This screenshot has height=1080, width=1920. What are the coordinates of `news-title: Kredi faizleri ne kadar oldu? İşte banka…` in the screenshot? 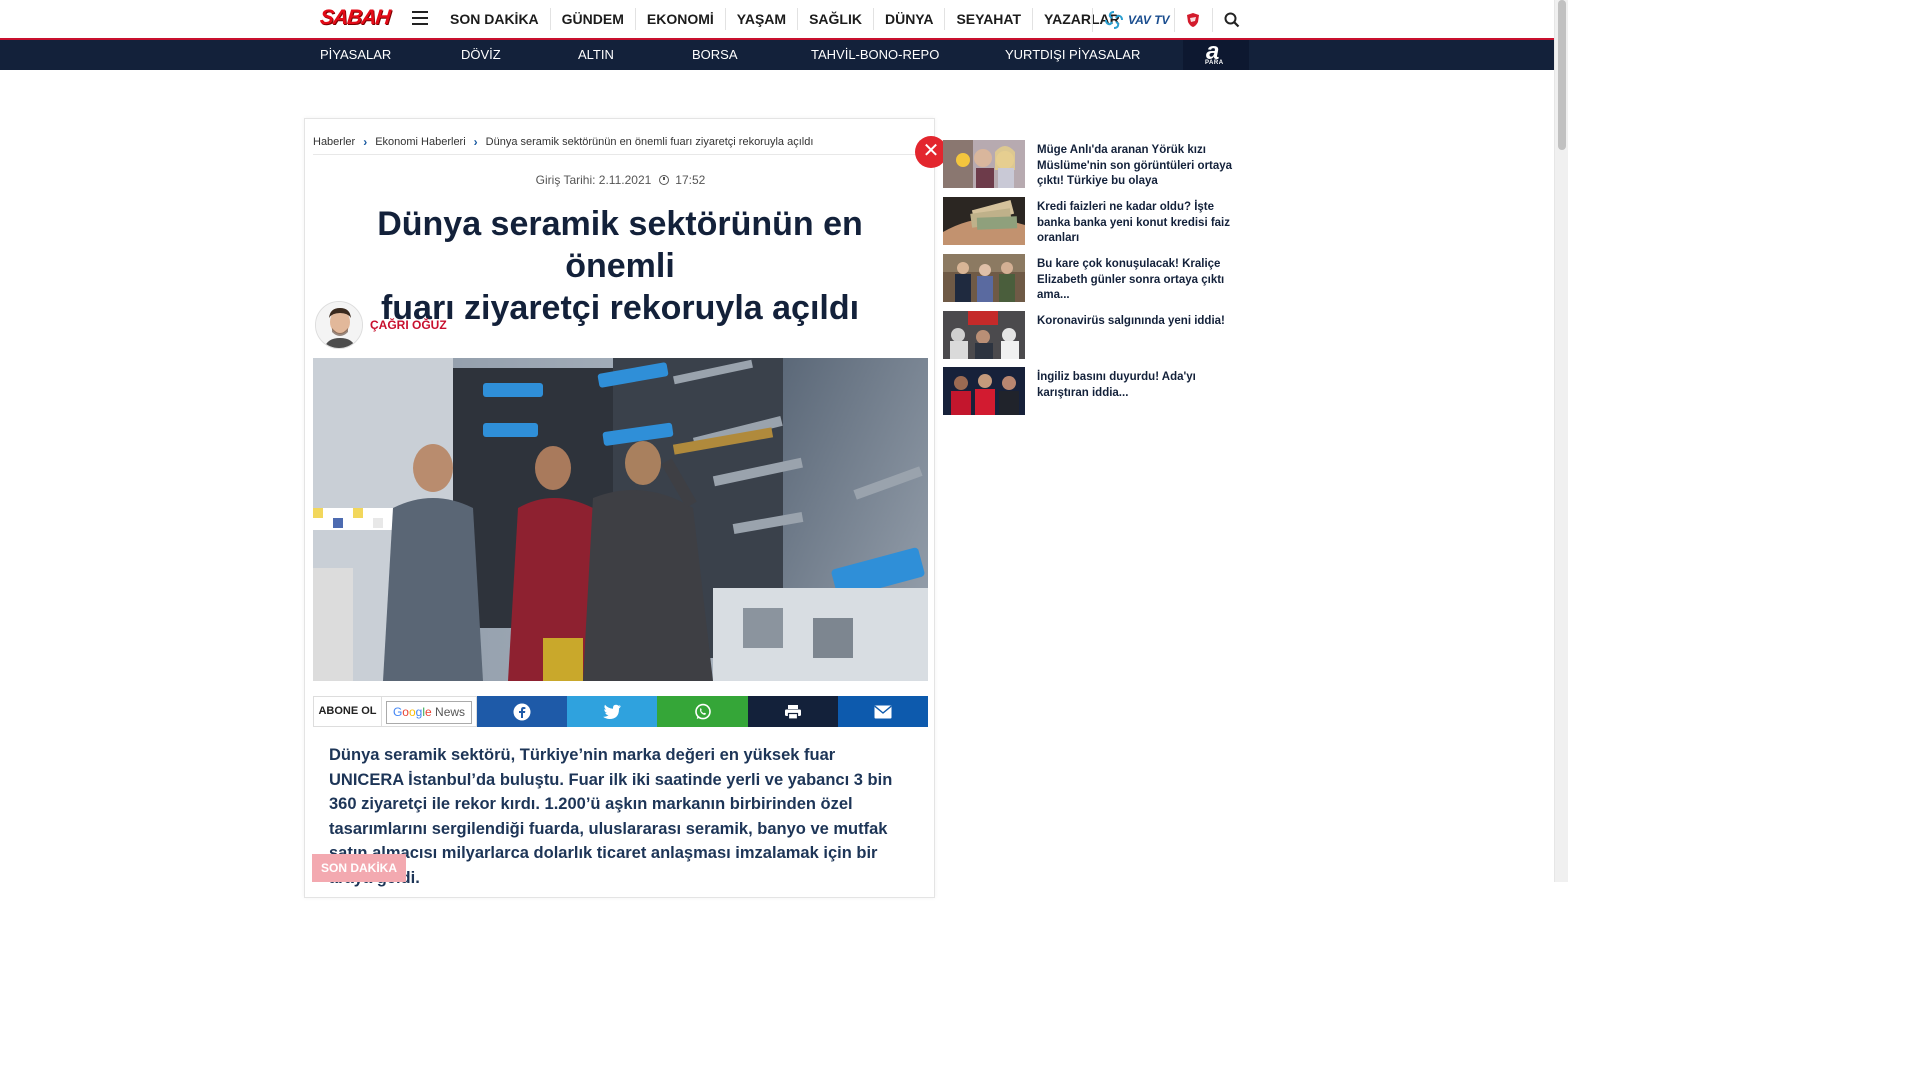 It's located at (1135, 223).